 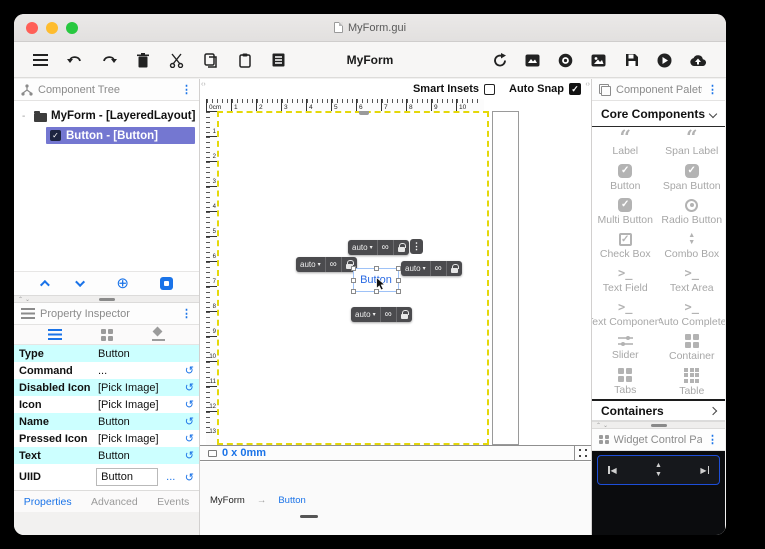 What do you see at coordinates (106, 438) in the screenshot?
I see `property-row-pressed-icon: Pressed Icon [Pick Image] ↺` at bounding box center [106, 438].